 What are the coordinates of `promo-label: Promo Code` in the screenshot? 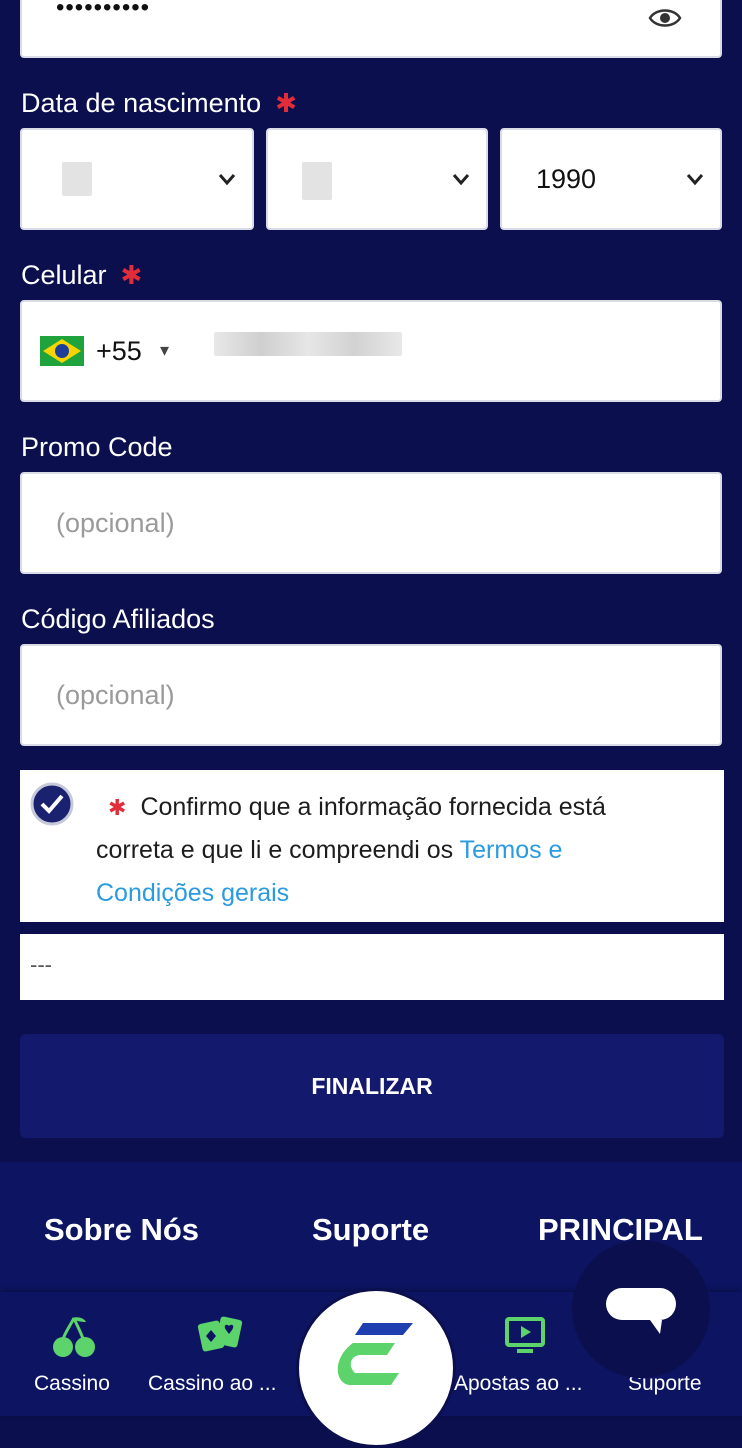 It's located at (97, 447).